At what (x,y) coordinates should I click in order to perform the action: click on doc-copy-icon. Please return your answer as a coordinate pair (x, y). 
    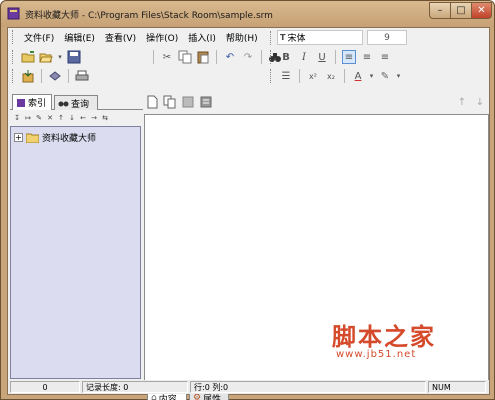
    Looking at the image, I should click on (170, 102).